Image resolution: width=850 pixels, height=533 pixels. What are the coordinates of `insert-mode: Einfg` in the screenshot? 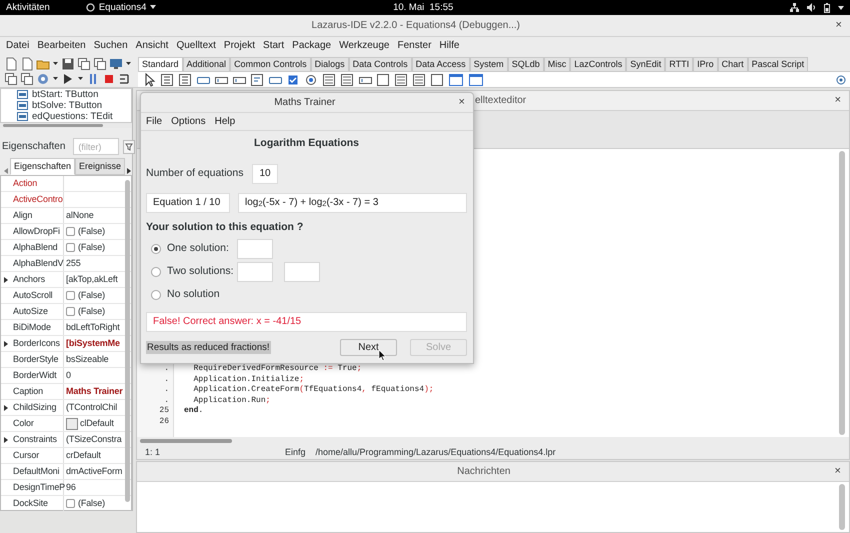 It's located at (295, 452).